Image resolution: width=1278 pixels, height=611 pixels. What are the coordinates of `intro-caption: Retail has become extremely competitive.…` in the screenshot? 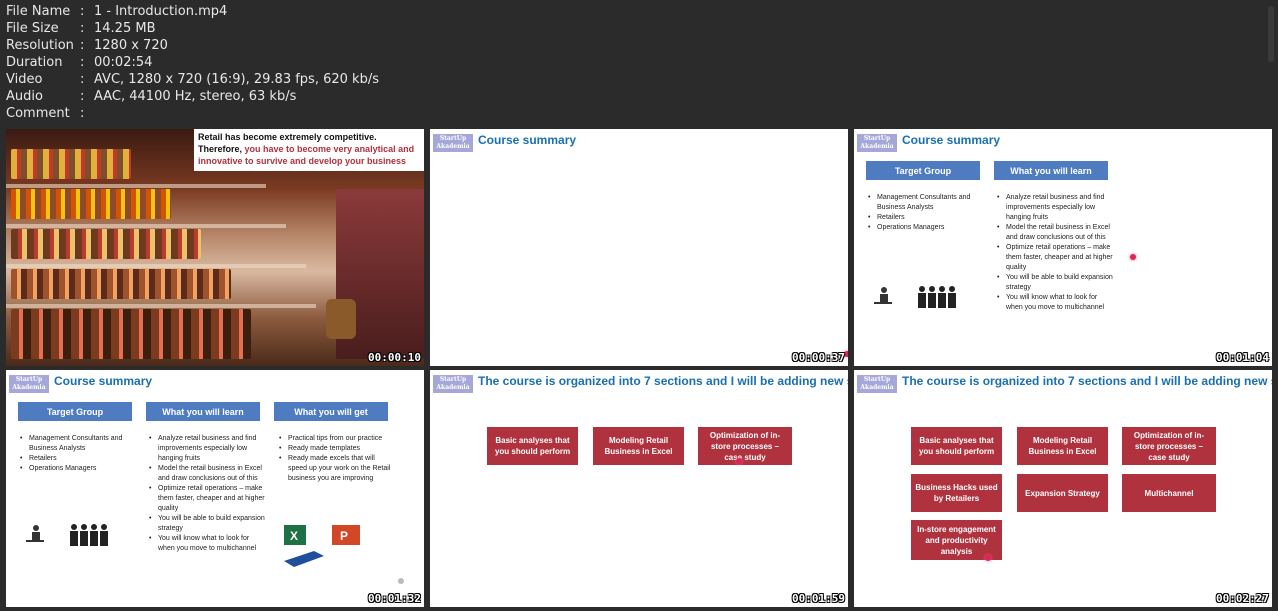 It's located at (309, 150).